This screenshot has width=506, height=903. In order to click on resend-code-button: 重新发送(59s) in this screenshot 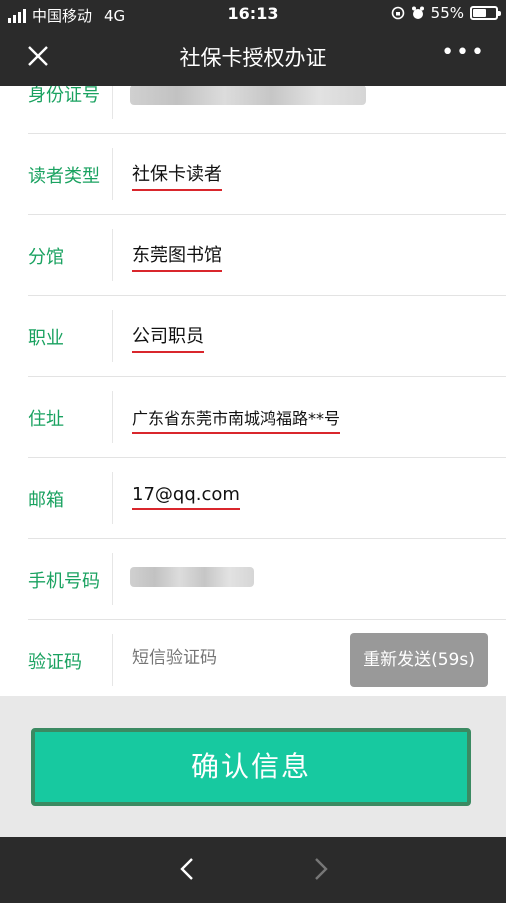, I will do `click(419, 660)`.